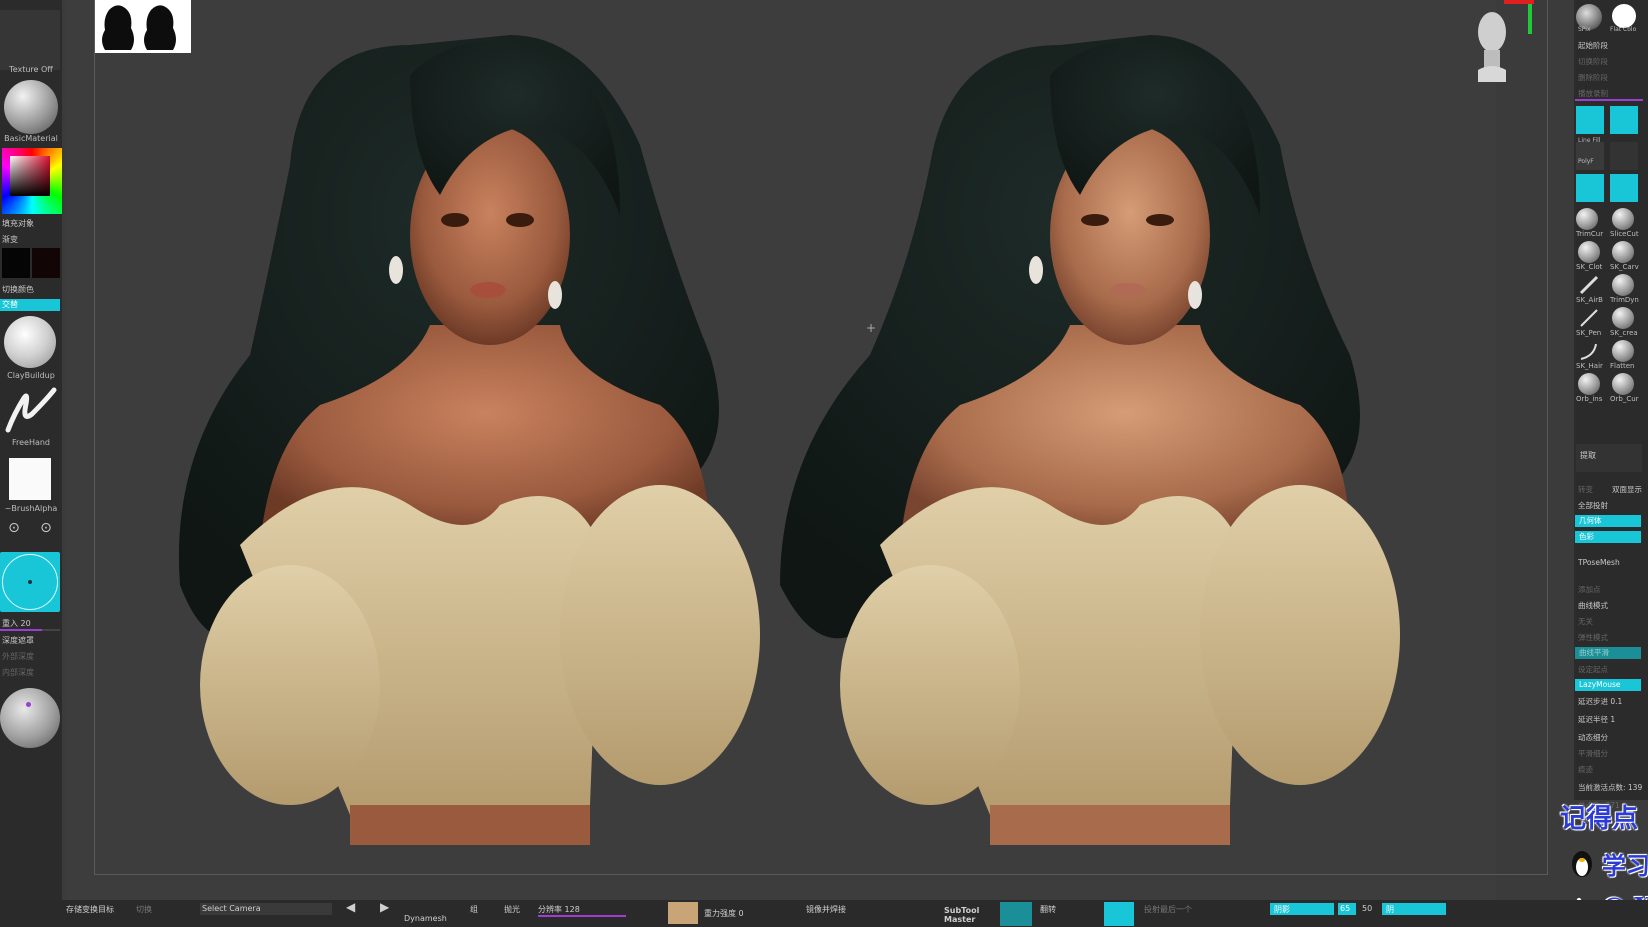  I want to click on curve-smooth-toggle: 曲线平滑, so click(1608, 653).